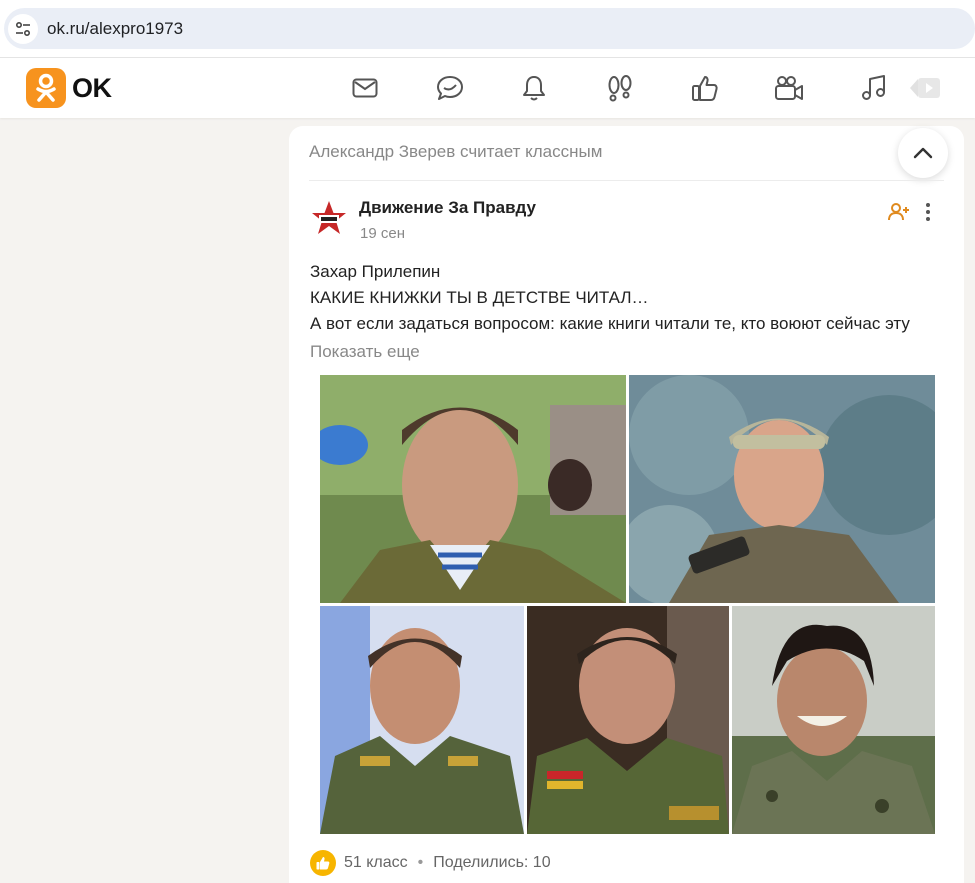 This screenshot has width=975, height=883. Describe the element at coordinates (705, 88) in the screenshot. I see `like-thumb-icon` at that location.